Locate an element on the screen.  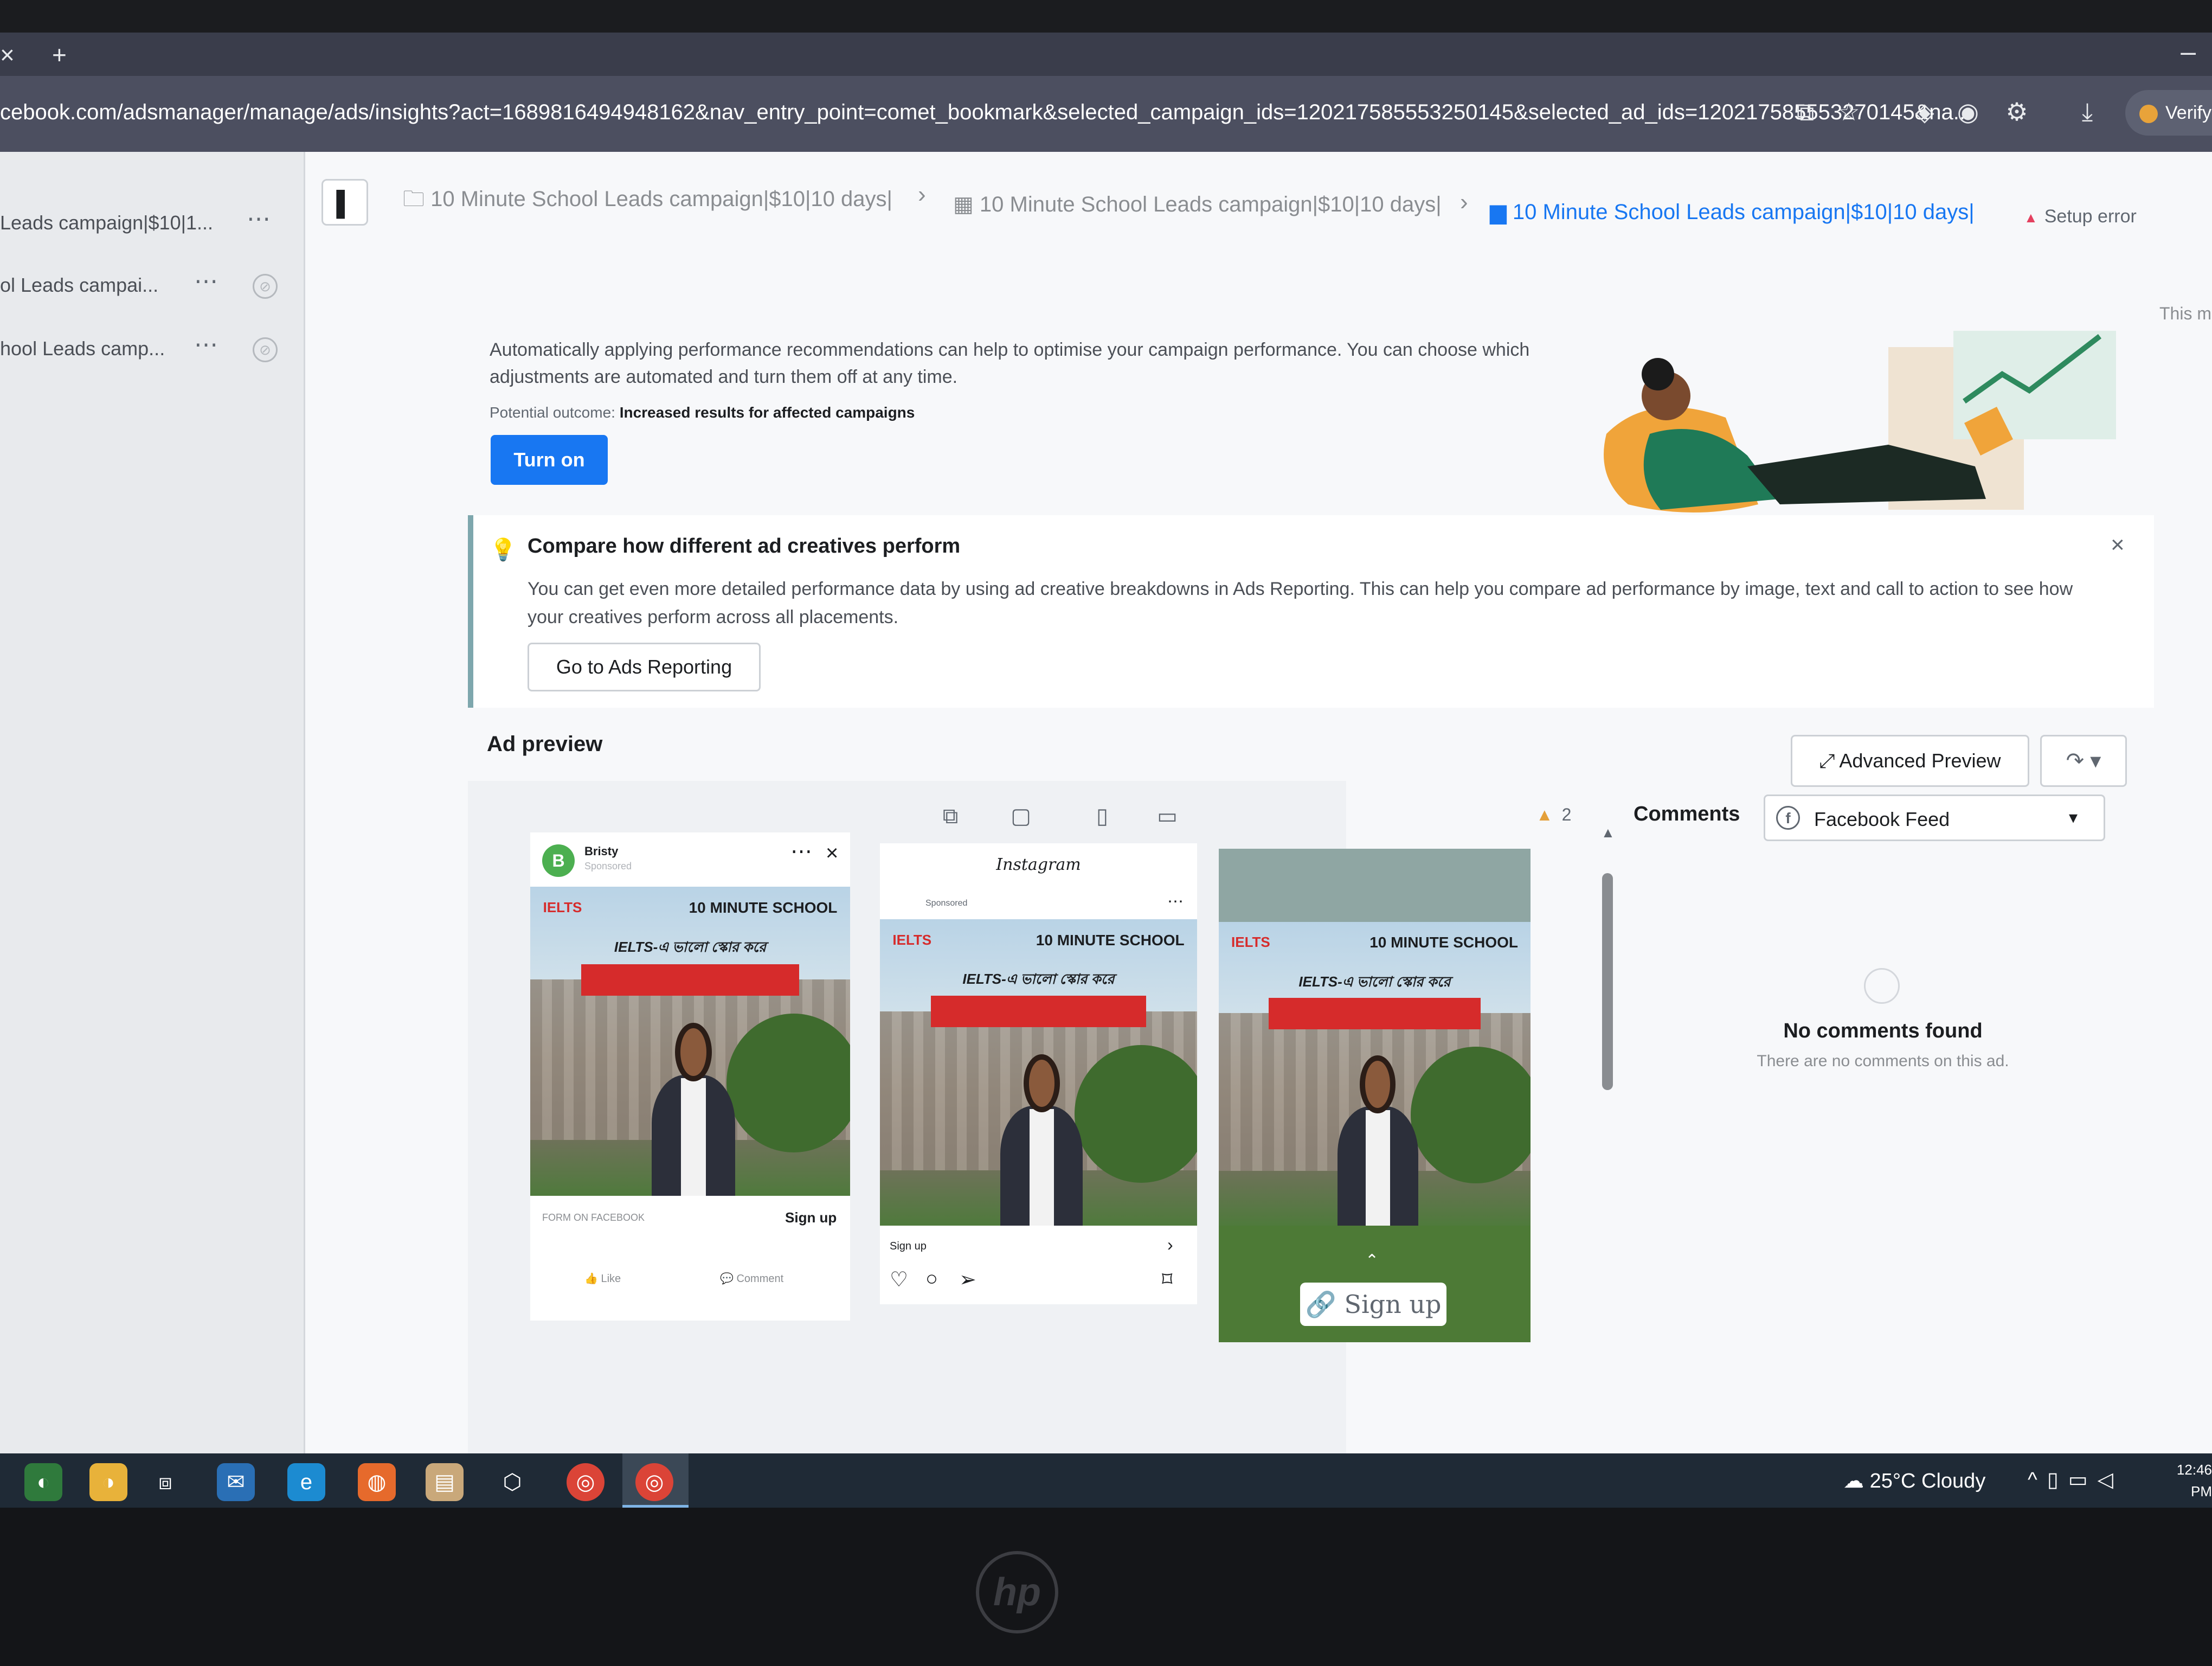
scroll-up-icon: ▲ is located at coordinates (1608, 833).